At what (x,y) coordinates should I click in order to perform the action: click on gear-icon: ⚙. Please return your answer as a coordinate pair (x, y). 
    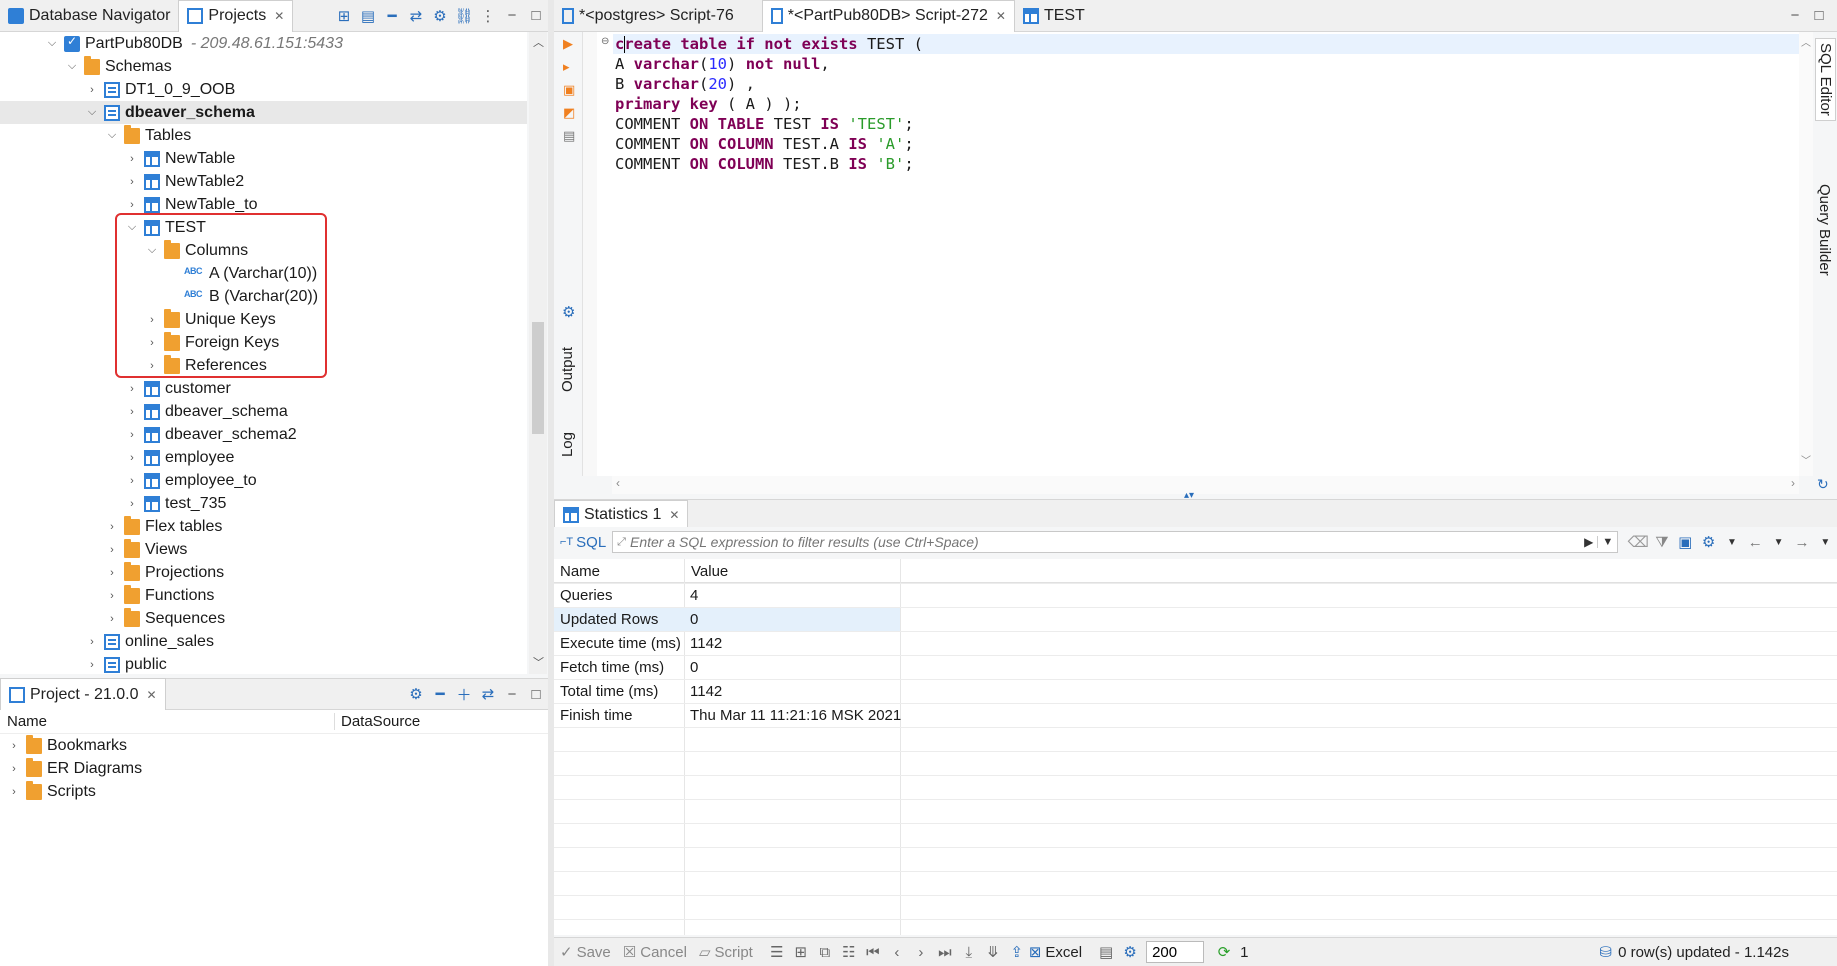
    Looking at the image, I should click on (440, 16).